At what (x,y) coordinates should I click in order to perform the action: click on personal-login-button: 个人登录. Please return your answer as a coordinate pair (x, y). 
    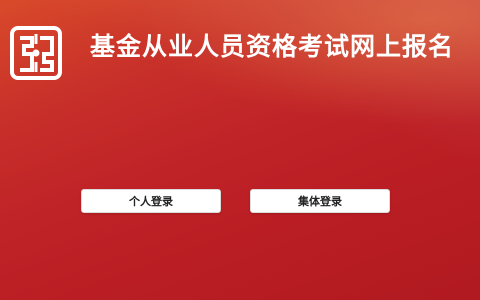
    Looking at the image, I should click on (151, 201).